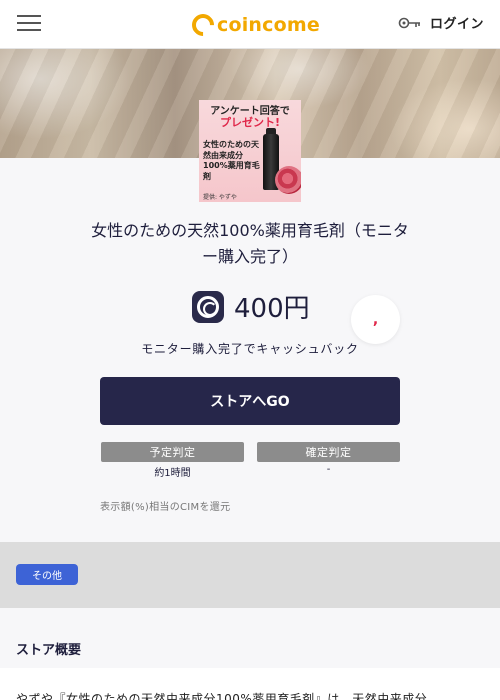 The height and width of the screenshot is (700, 500). I want to click on confirmed-judgement-label: 確定判定, so click(328, 452).